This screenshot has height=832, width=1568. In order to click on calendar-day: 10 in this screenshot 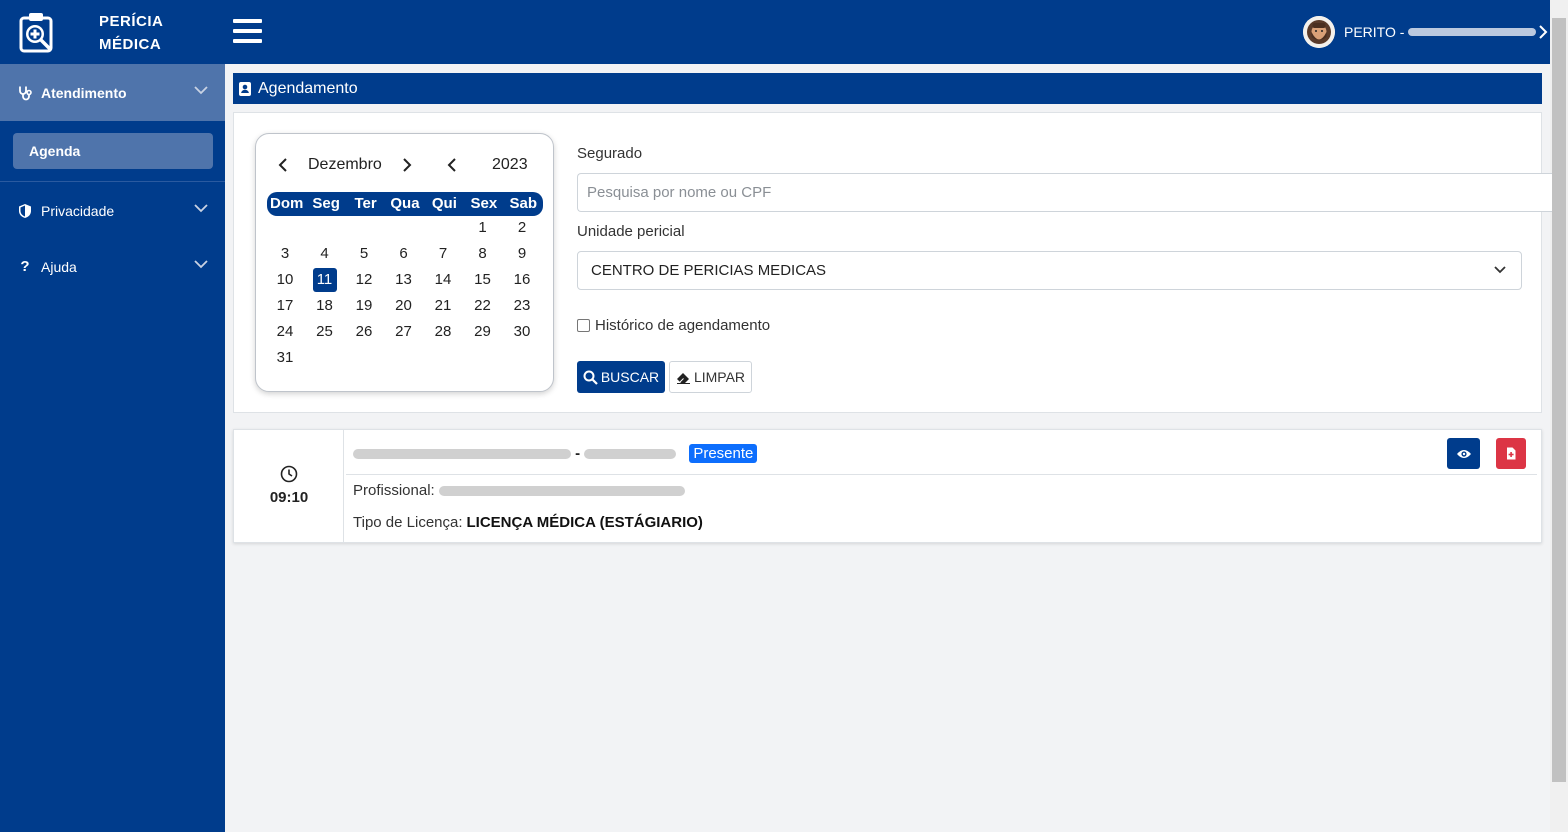, I will do `click(285, 280)`.